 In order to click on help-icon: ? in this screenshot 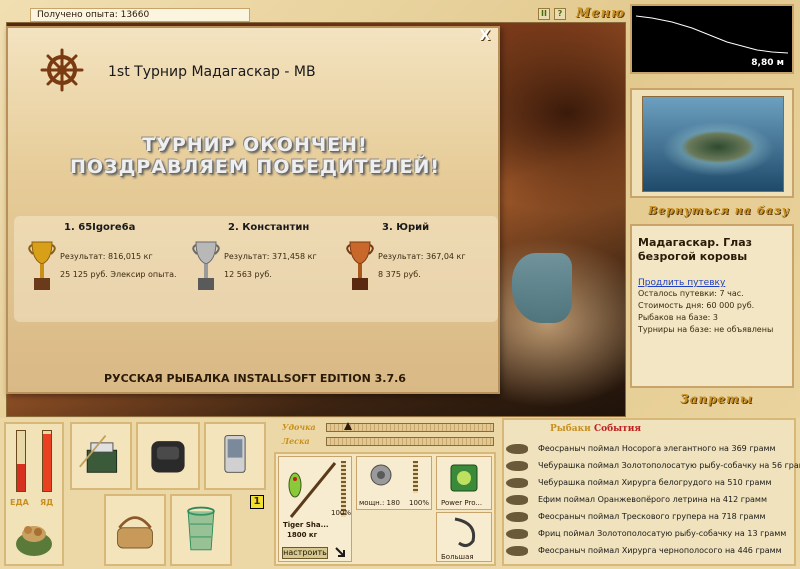, I will do `click(560, 14)`.